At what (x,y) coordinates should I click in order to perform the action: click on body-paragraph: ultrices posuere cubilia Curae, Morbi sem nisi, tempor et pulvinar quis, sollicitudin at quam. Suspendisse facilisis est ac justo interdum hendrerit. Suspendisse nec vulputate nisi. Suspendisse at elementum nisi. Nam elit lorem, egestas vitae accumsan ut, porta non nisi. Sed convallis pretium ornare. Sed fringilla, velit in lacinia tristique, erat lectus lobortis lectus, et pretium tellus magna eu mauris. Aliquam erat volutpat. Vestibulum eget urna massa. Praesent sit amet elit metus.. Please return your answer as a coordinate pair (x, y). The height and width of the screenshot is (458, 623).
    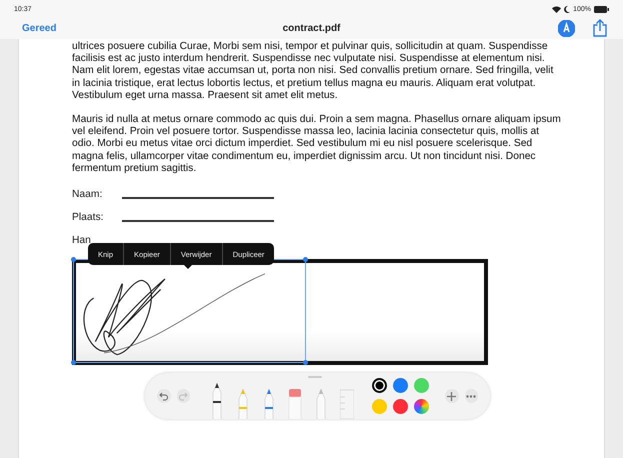
    Looking at the image, I should click on (313, 71).